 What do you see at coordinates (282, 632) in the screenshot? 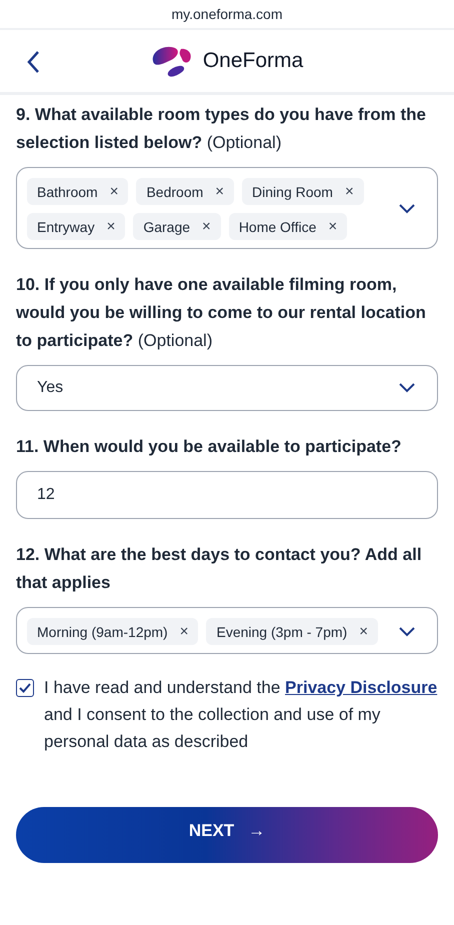
I see `chip-label: Evening (3pm - 7pm)` at bounding box center [282, 632].